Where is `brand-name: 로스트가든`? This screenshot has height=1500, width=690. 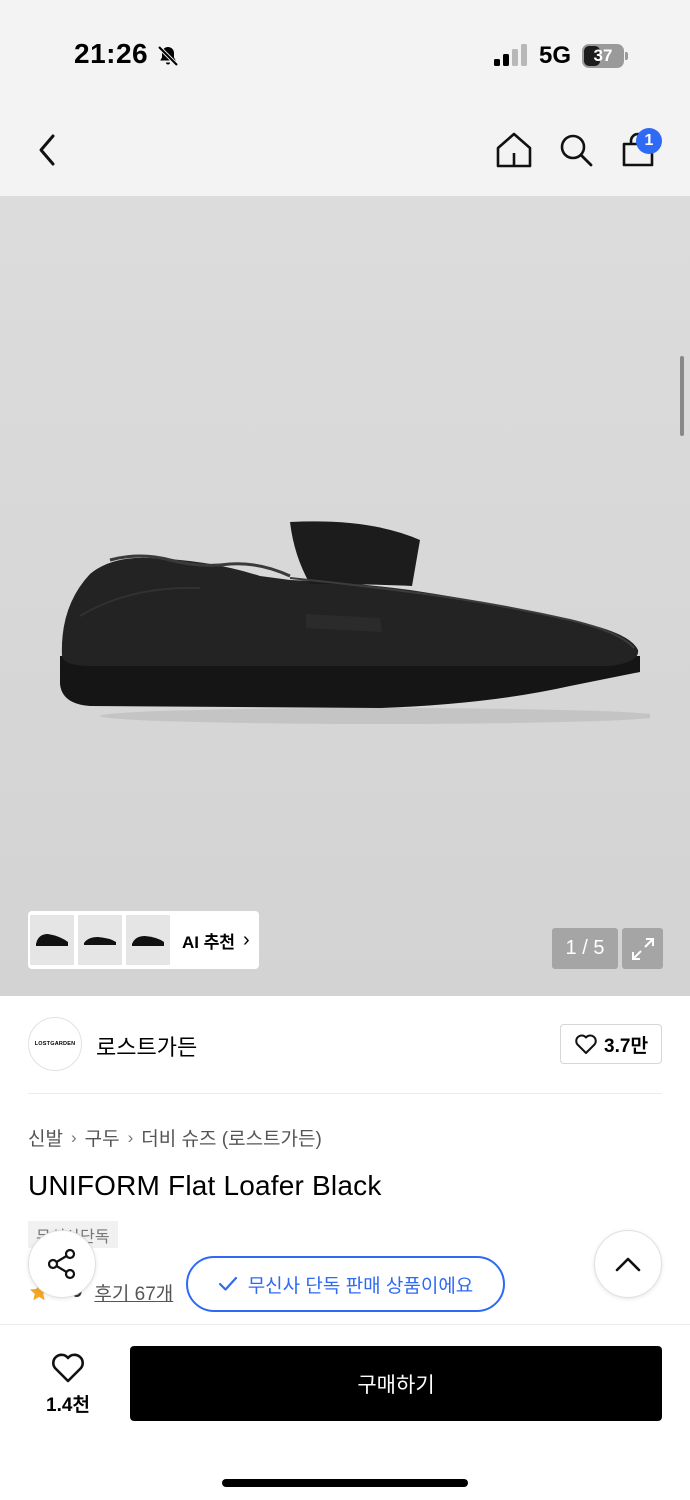 brand-name: 로스트가든 is located at coordinates (146, 1046).